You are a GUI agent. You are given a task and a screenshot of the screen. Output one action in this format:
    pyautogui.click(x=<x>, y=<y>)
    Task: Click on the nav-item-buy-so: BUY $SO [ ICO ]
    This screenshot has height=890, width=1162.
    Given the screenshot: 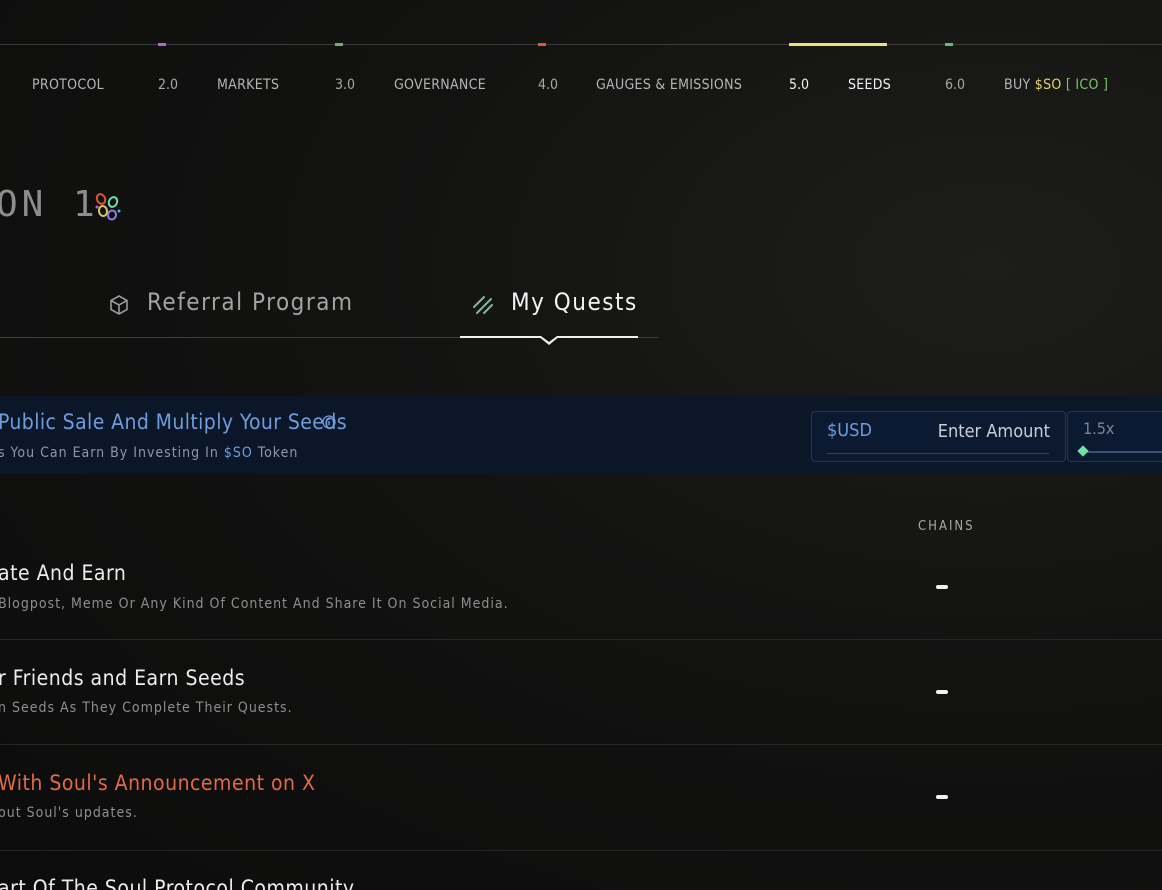 What is the action you would take?
    pyautogui.click(x=1056, y=85)
    